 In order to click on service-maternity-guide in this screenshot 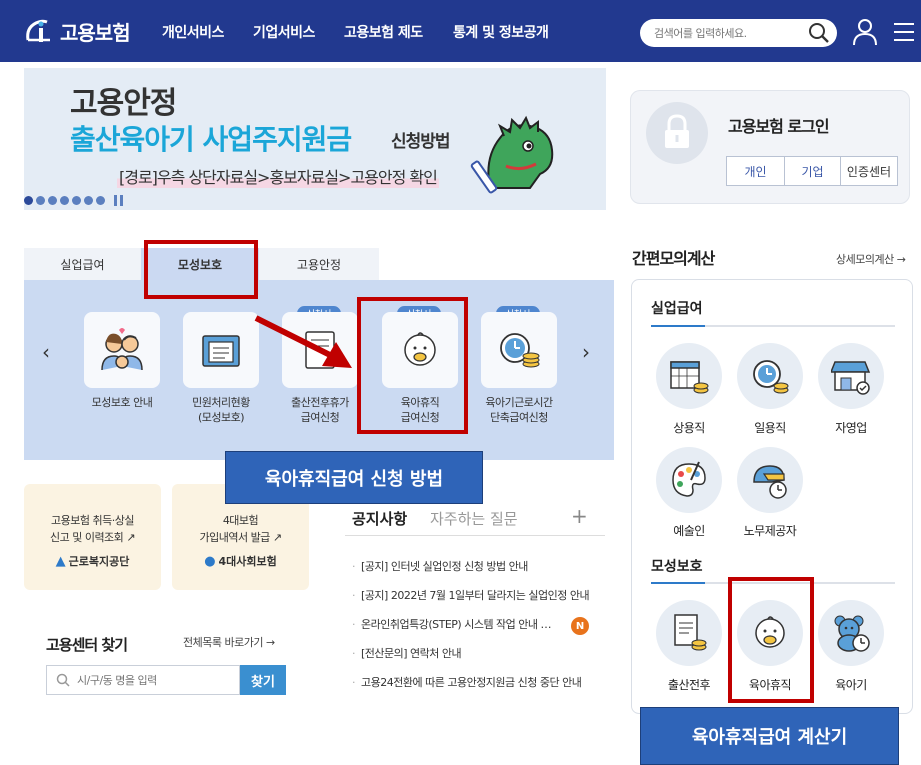, I will do `click(122, 350)`.